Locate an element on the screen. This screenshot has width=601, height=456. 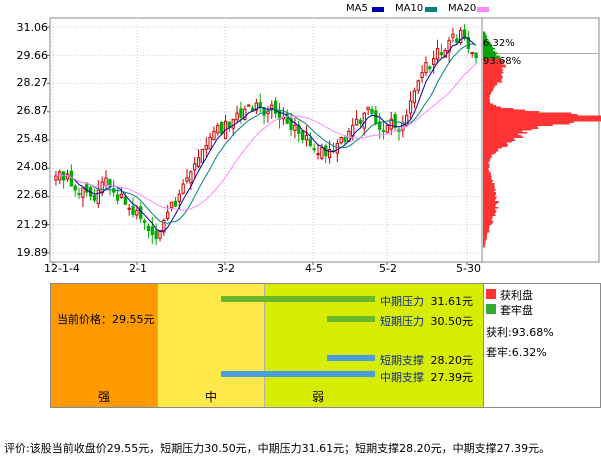
mid-support-label: 中期支撑 27.39元 is located at coordinates (426, 377).